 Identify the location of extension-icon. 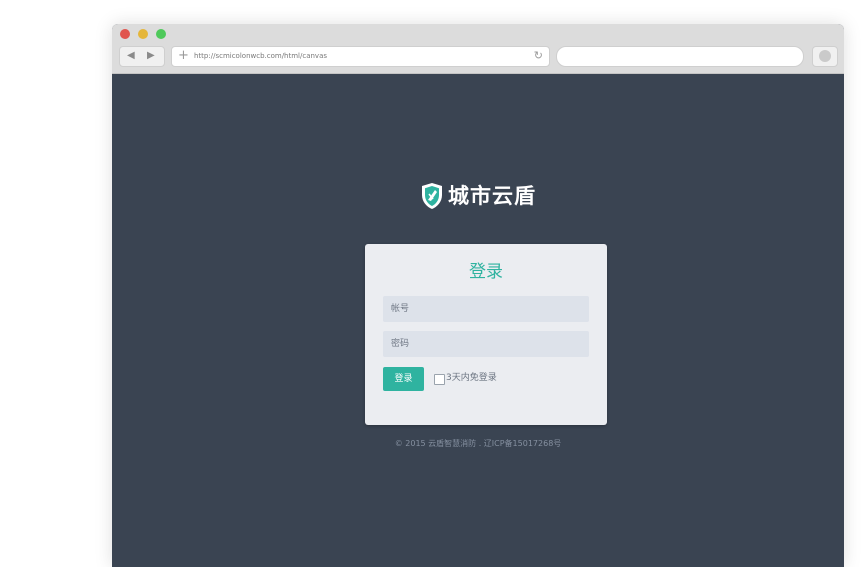
(825, 56).